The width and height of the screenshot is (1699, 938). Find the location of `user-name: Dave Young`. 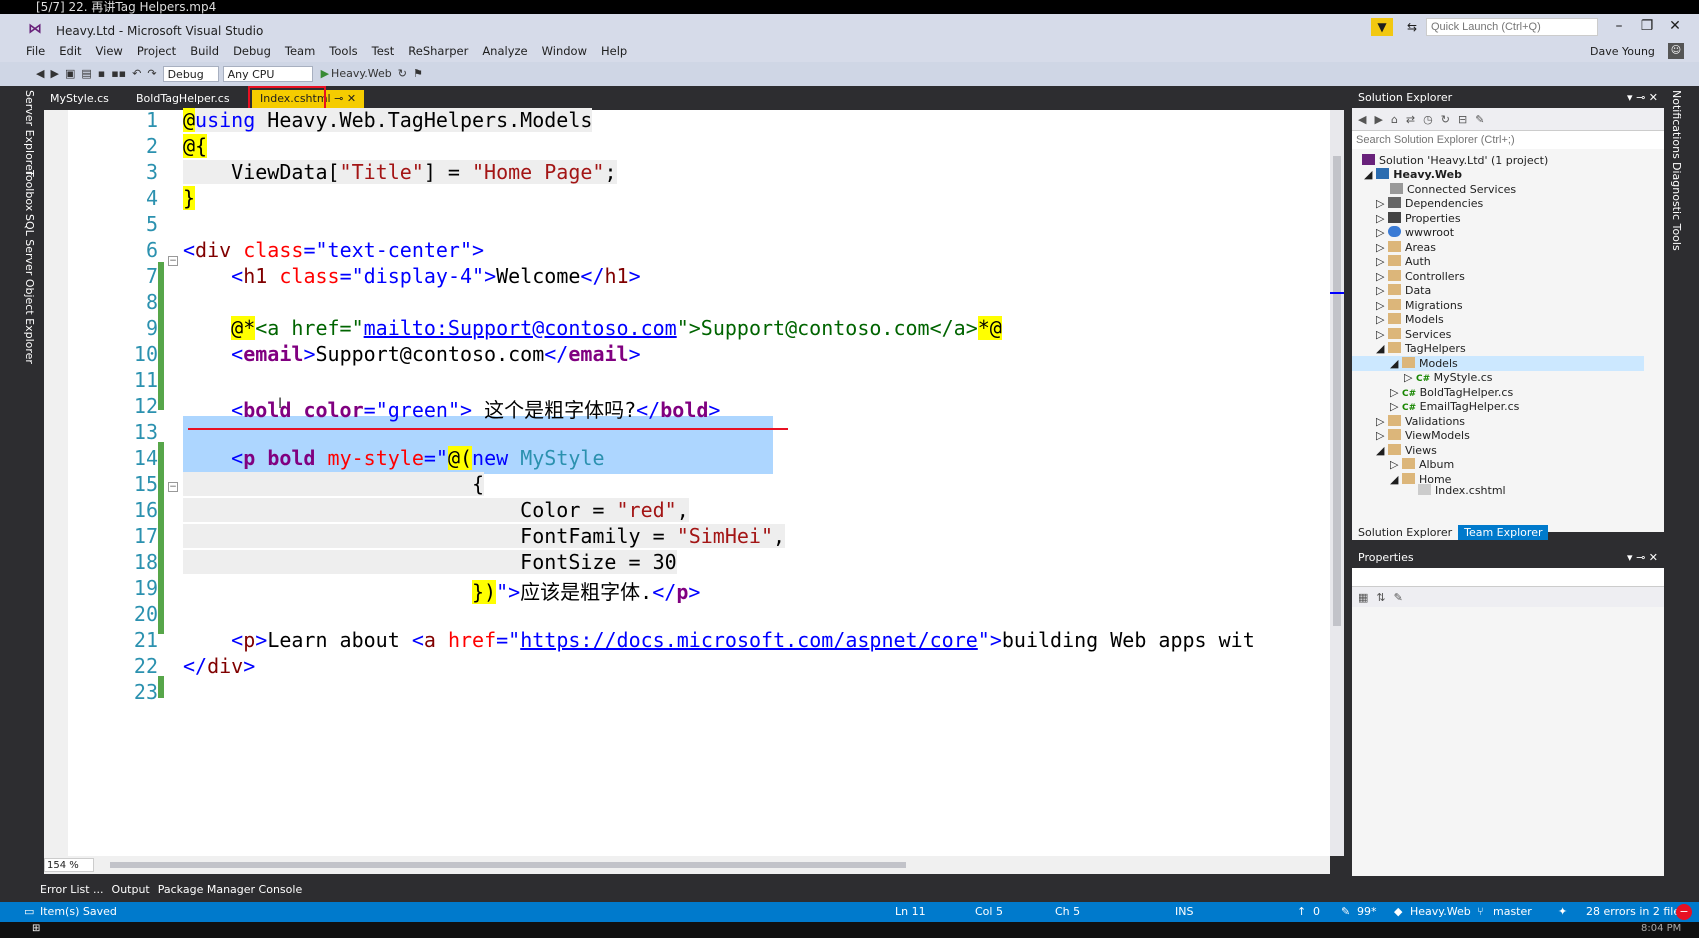

user-name: Dave Young is located at coordinates (1622, 51).